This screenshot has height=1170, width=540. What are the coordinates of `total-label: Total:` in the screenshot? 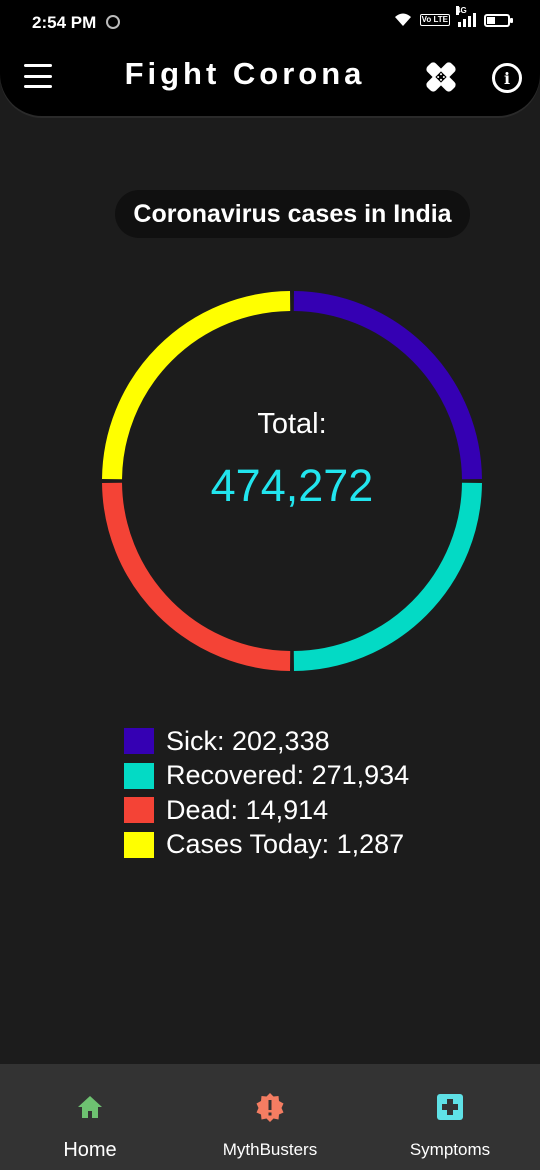 It's located at (292, 424).